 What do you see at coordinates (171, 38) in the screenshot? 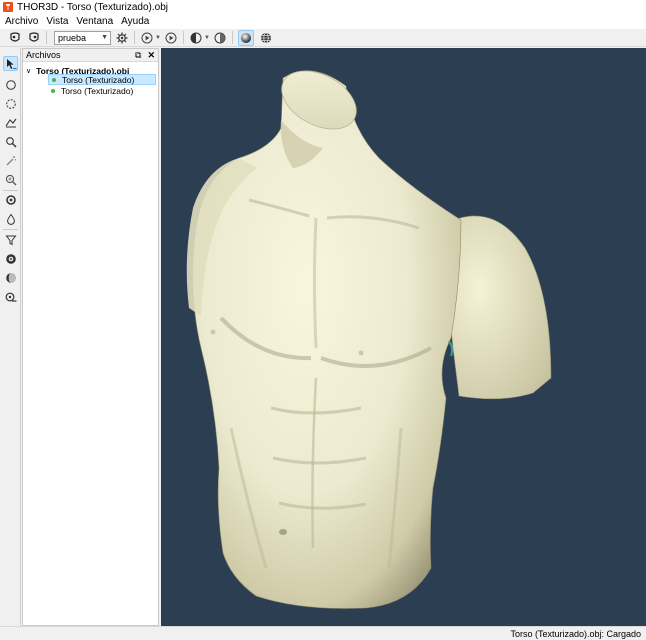
I see `play-step-icon` at bounding box center [171, 38].